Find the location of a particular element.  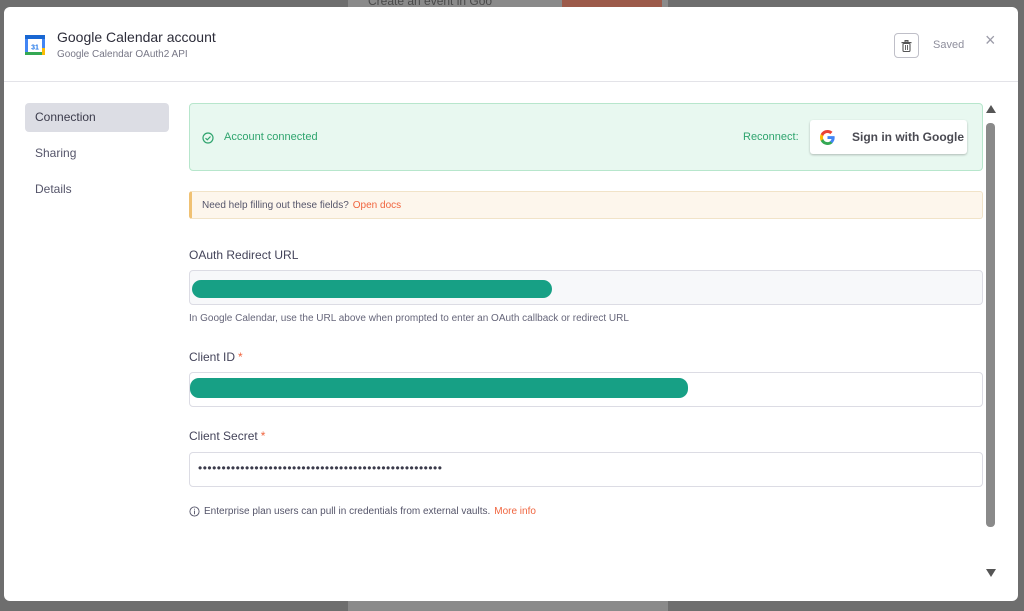

google-g-icon is located at coordinates (827, 137).